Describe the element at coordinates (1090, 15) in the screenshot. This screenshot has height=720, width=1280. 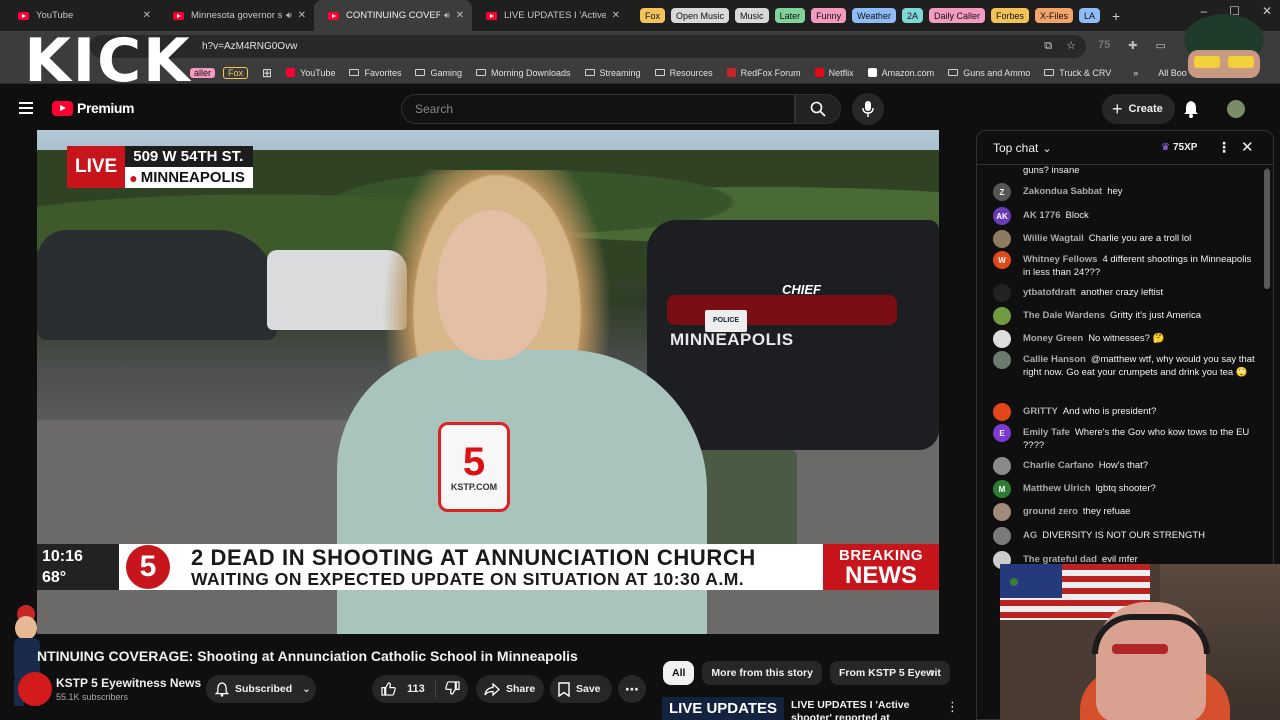
I see `tab-group-chip: LA` at that location.